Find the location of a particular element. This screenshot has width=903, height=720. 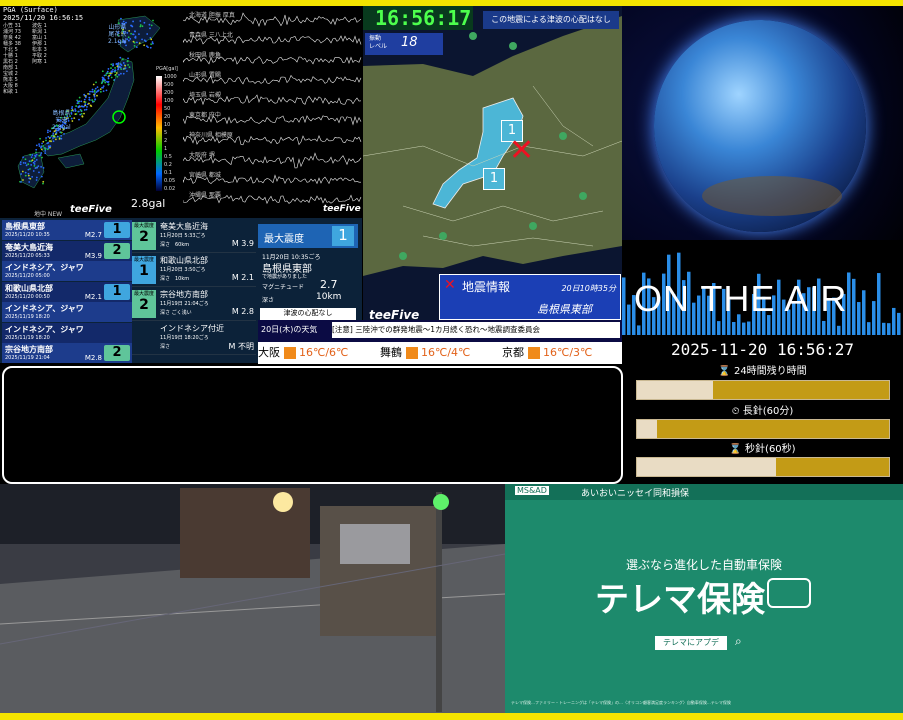

scale-label: 0.02 is located at coordinates (170, 189).